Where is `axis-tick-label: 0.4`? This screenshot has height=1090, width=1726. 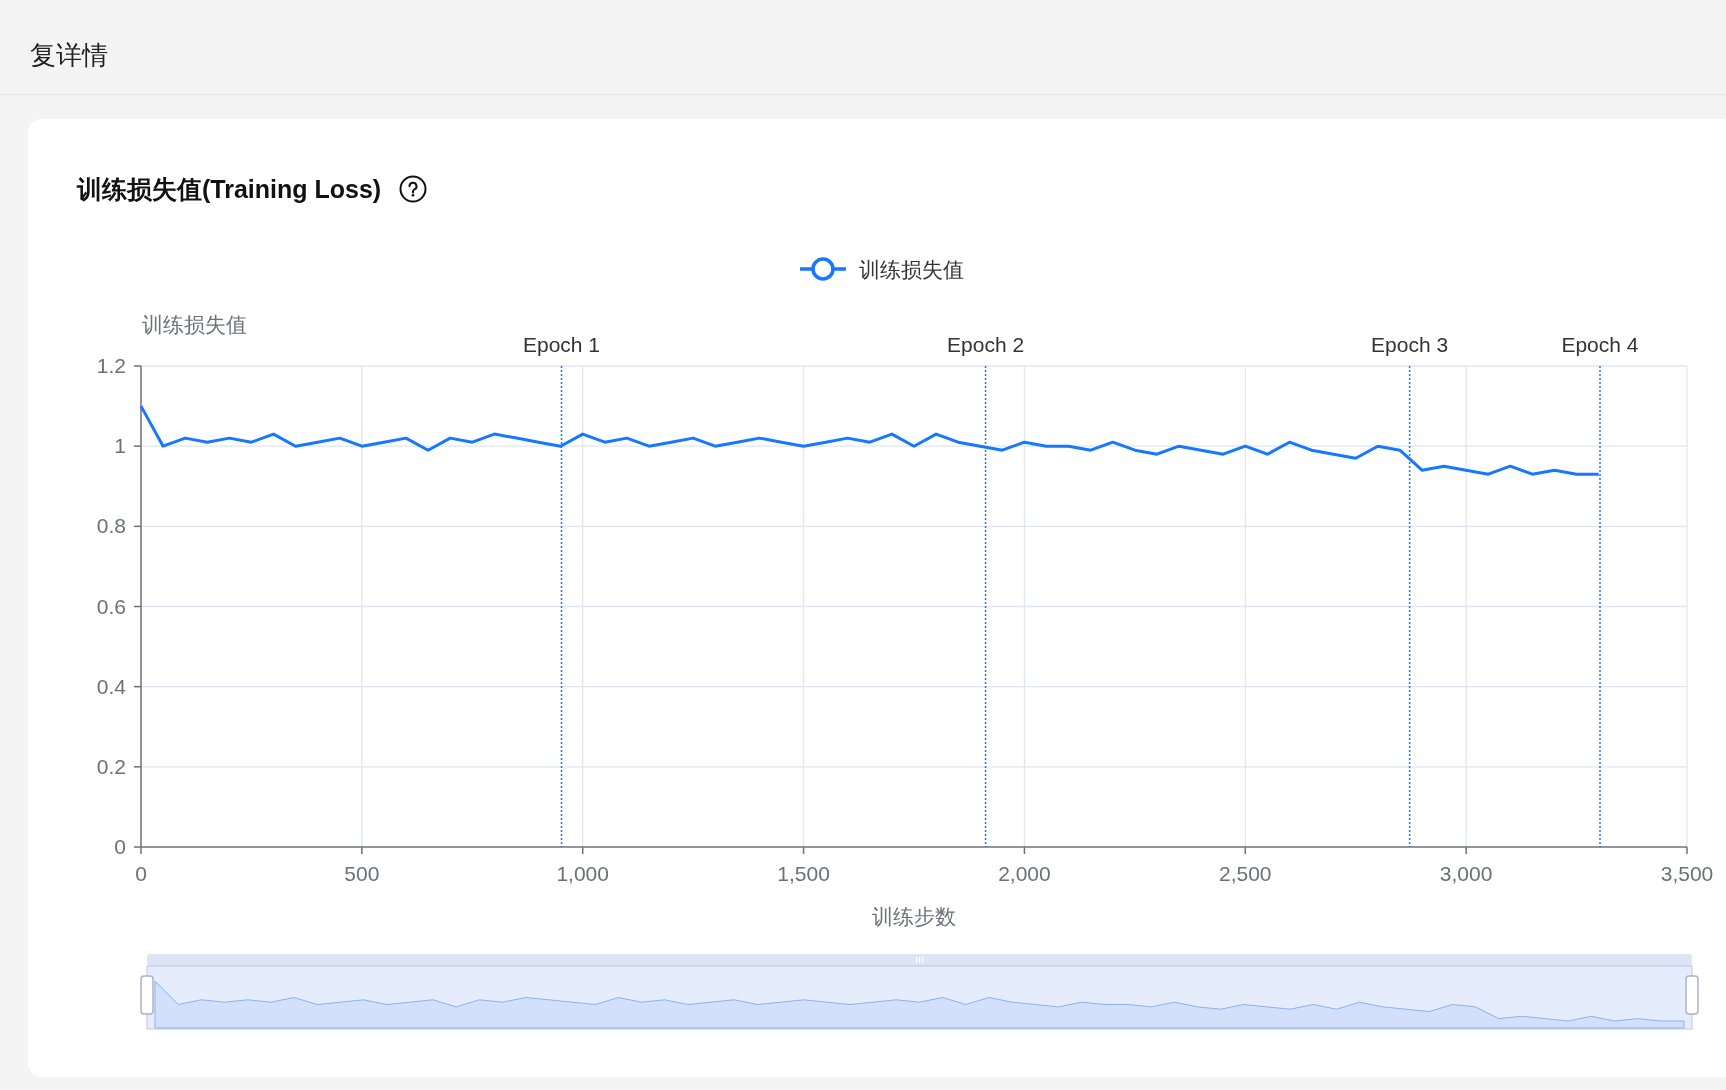
axis-tick-label: 0.4 is located at coordinates (111, 686).